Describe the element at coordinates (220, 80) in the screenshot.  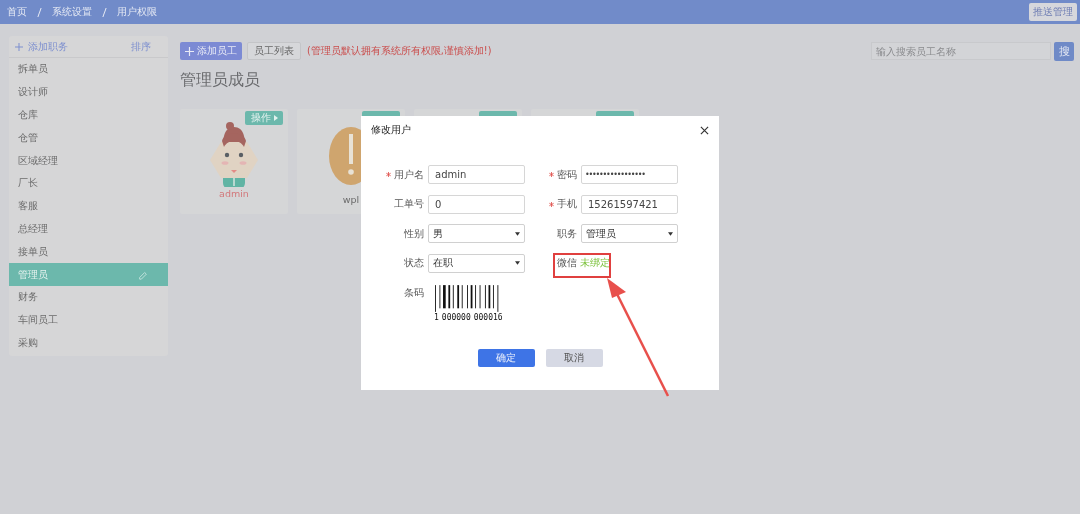
I see `section-title: 管理员成员` at that location.